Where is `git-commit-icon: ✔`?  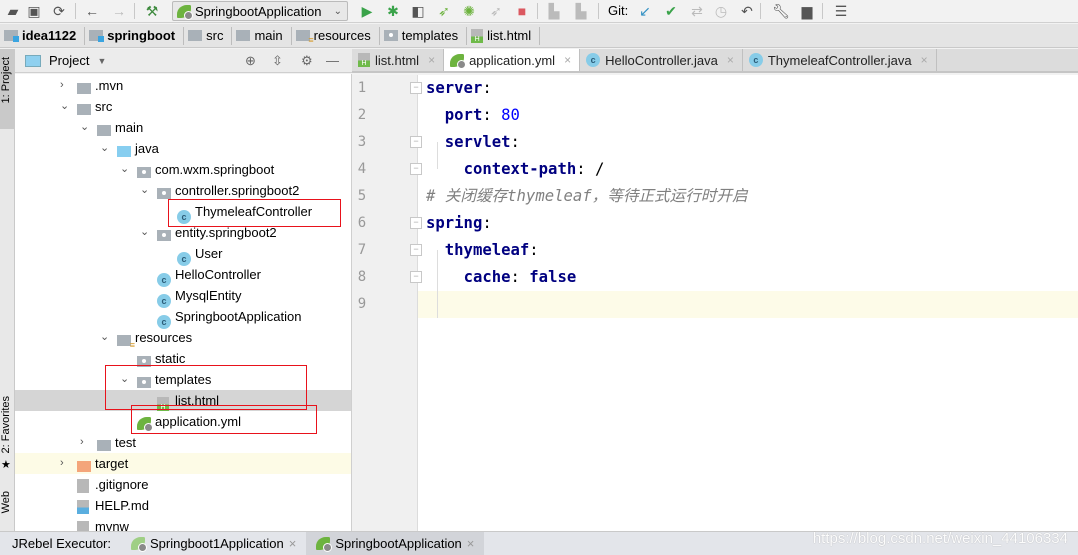 git-commit-icon: ✔ is located at coordinates (671, 11).